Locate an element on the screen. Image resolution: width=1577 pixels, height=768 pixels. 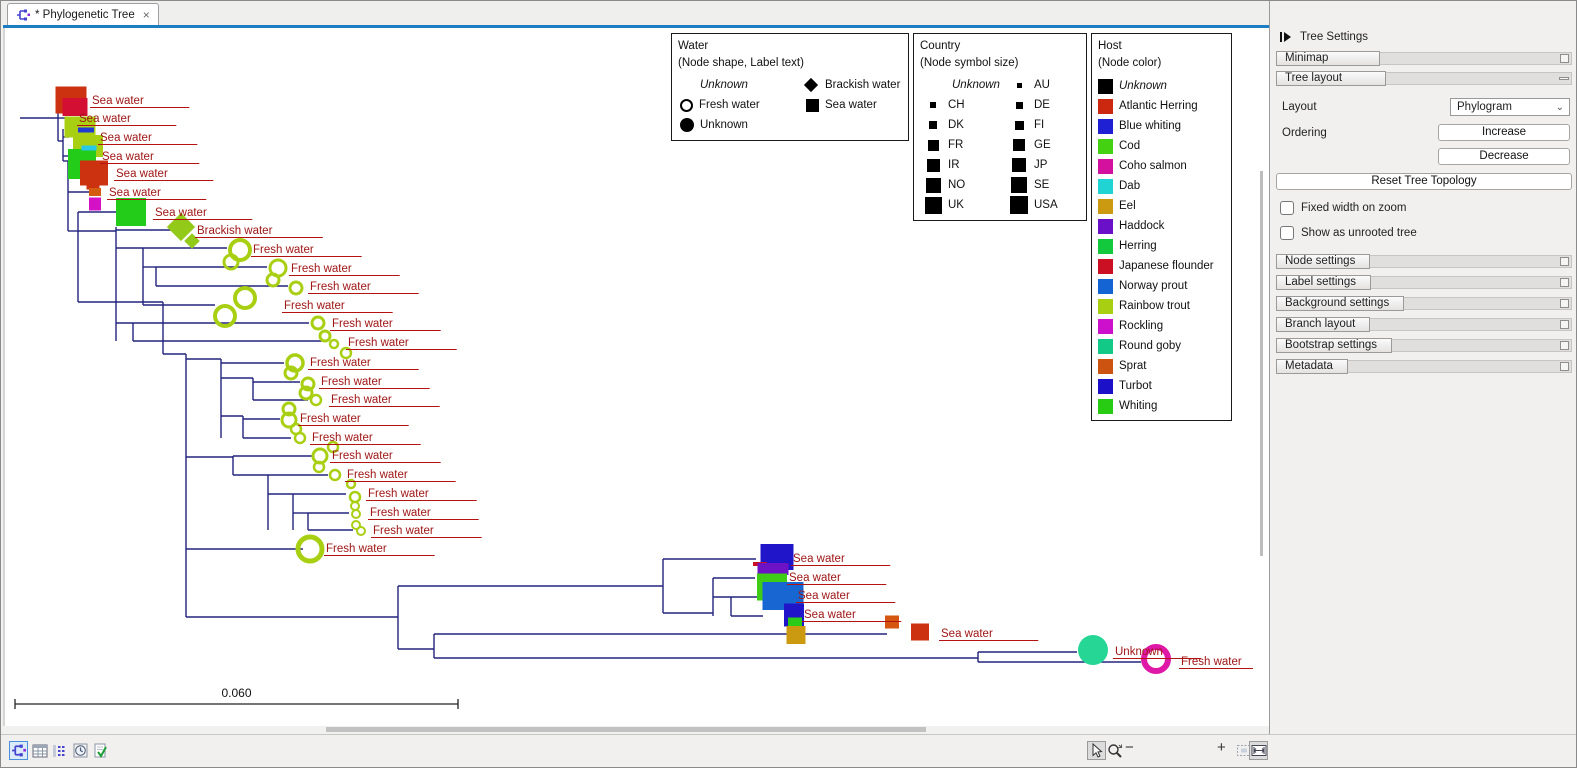
section-label: Branch layout is located at coordinates (1323, 324).